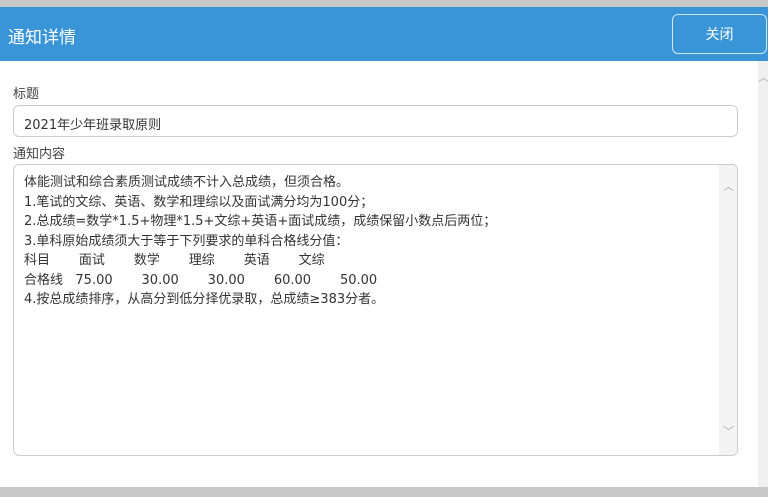  I want to click on content-line: 科目 面试 数学 理综 英语 文综, so click(174, 260).